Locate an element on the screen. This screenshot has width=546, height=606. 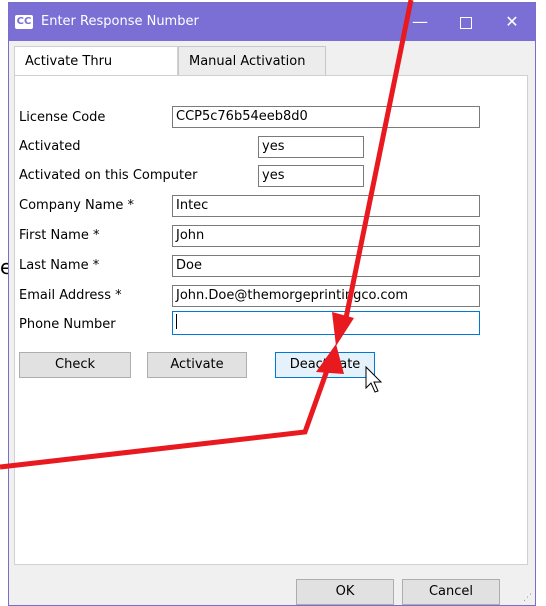
last-name-label: Last Name * is located at coordinates (59, 265).